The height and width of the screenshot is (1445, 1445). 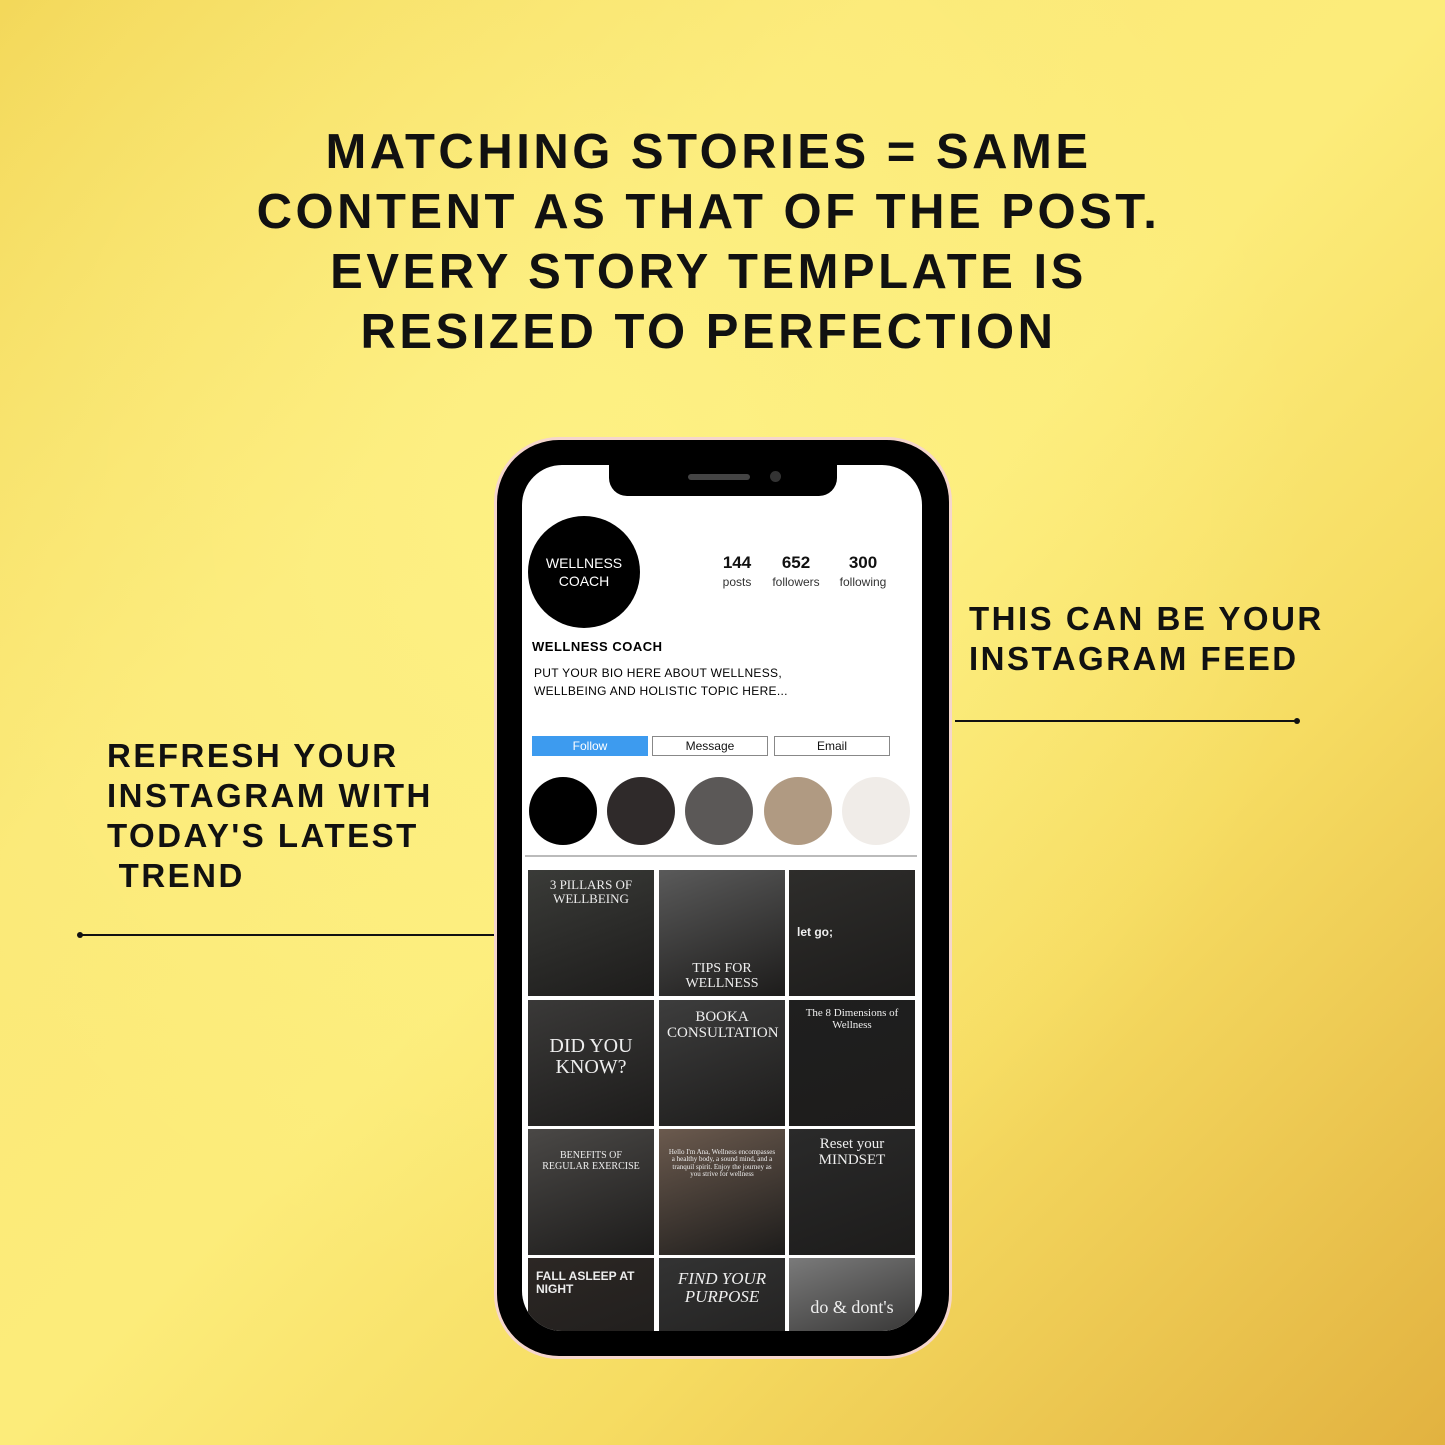 I want to click on feed-post-tile: FALL ASLEEP AT NIGHT, so click(x=591, y=1294).